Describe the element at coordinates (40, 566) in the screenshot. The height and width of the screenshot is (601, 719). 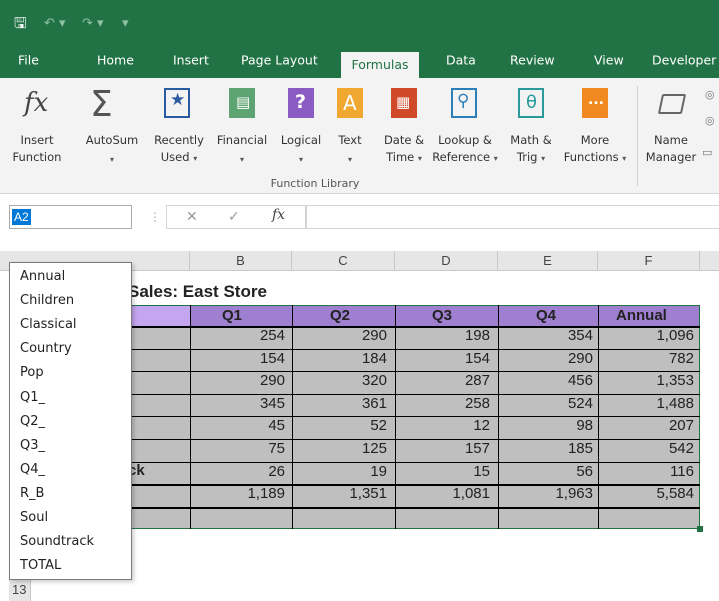
I see `dropdown-name-item: TOTAL` at that location.